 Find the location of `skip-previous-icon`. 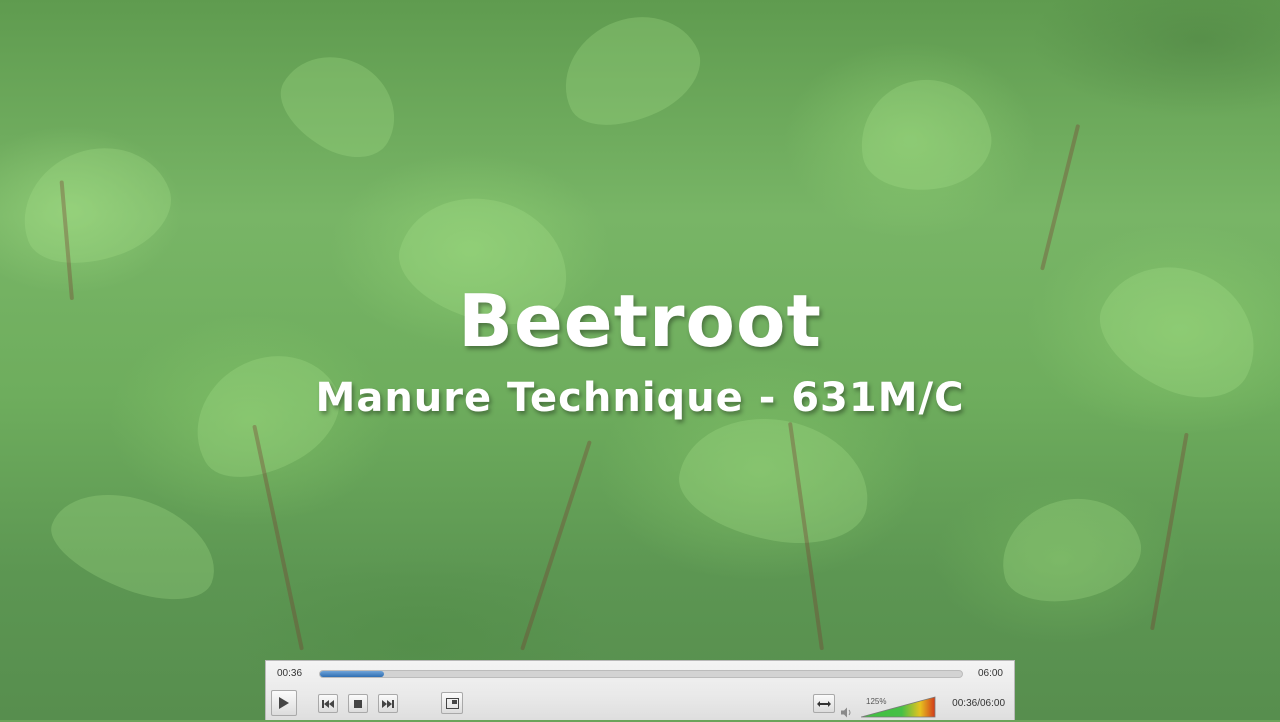

skip-previous-icon is located at coordinates (328, 703).